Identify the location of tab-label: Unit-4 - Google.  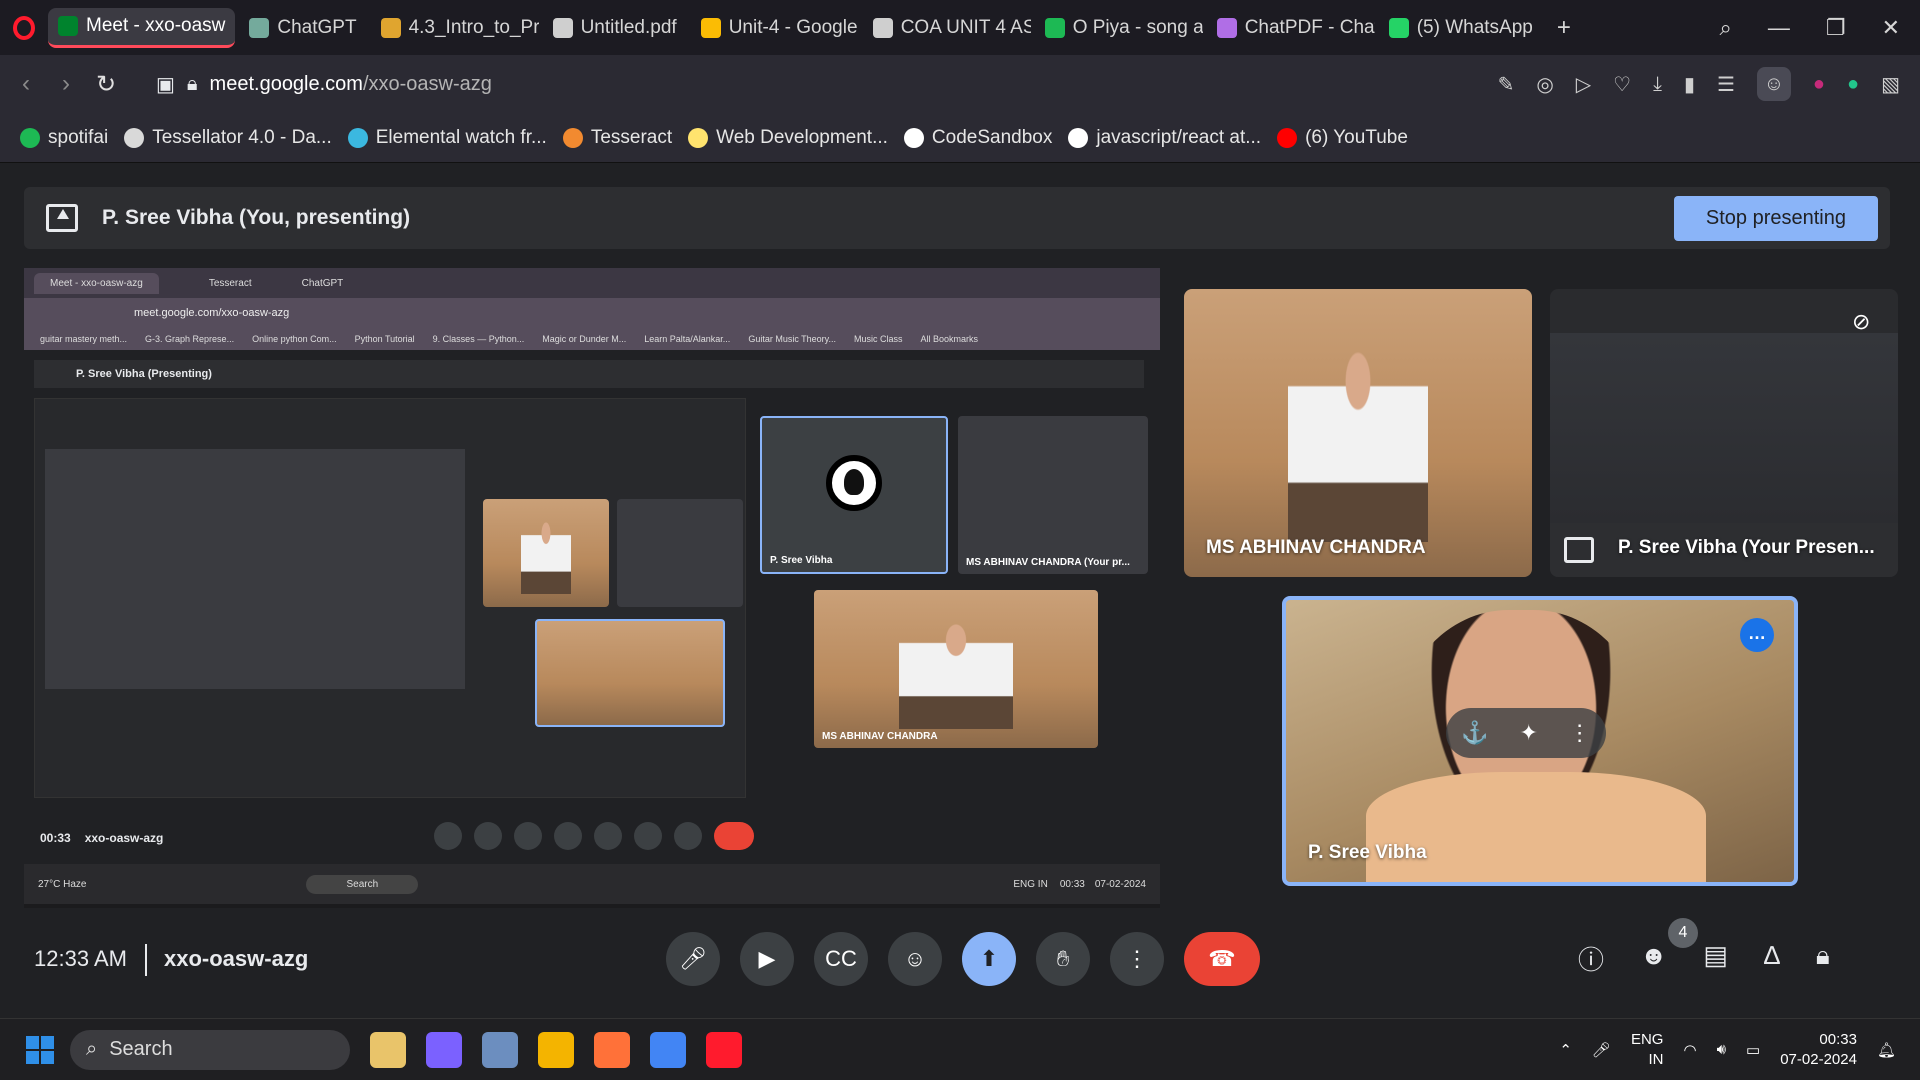
(793, 27).